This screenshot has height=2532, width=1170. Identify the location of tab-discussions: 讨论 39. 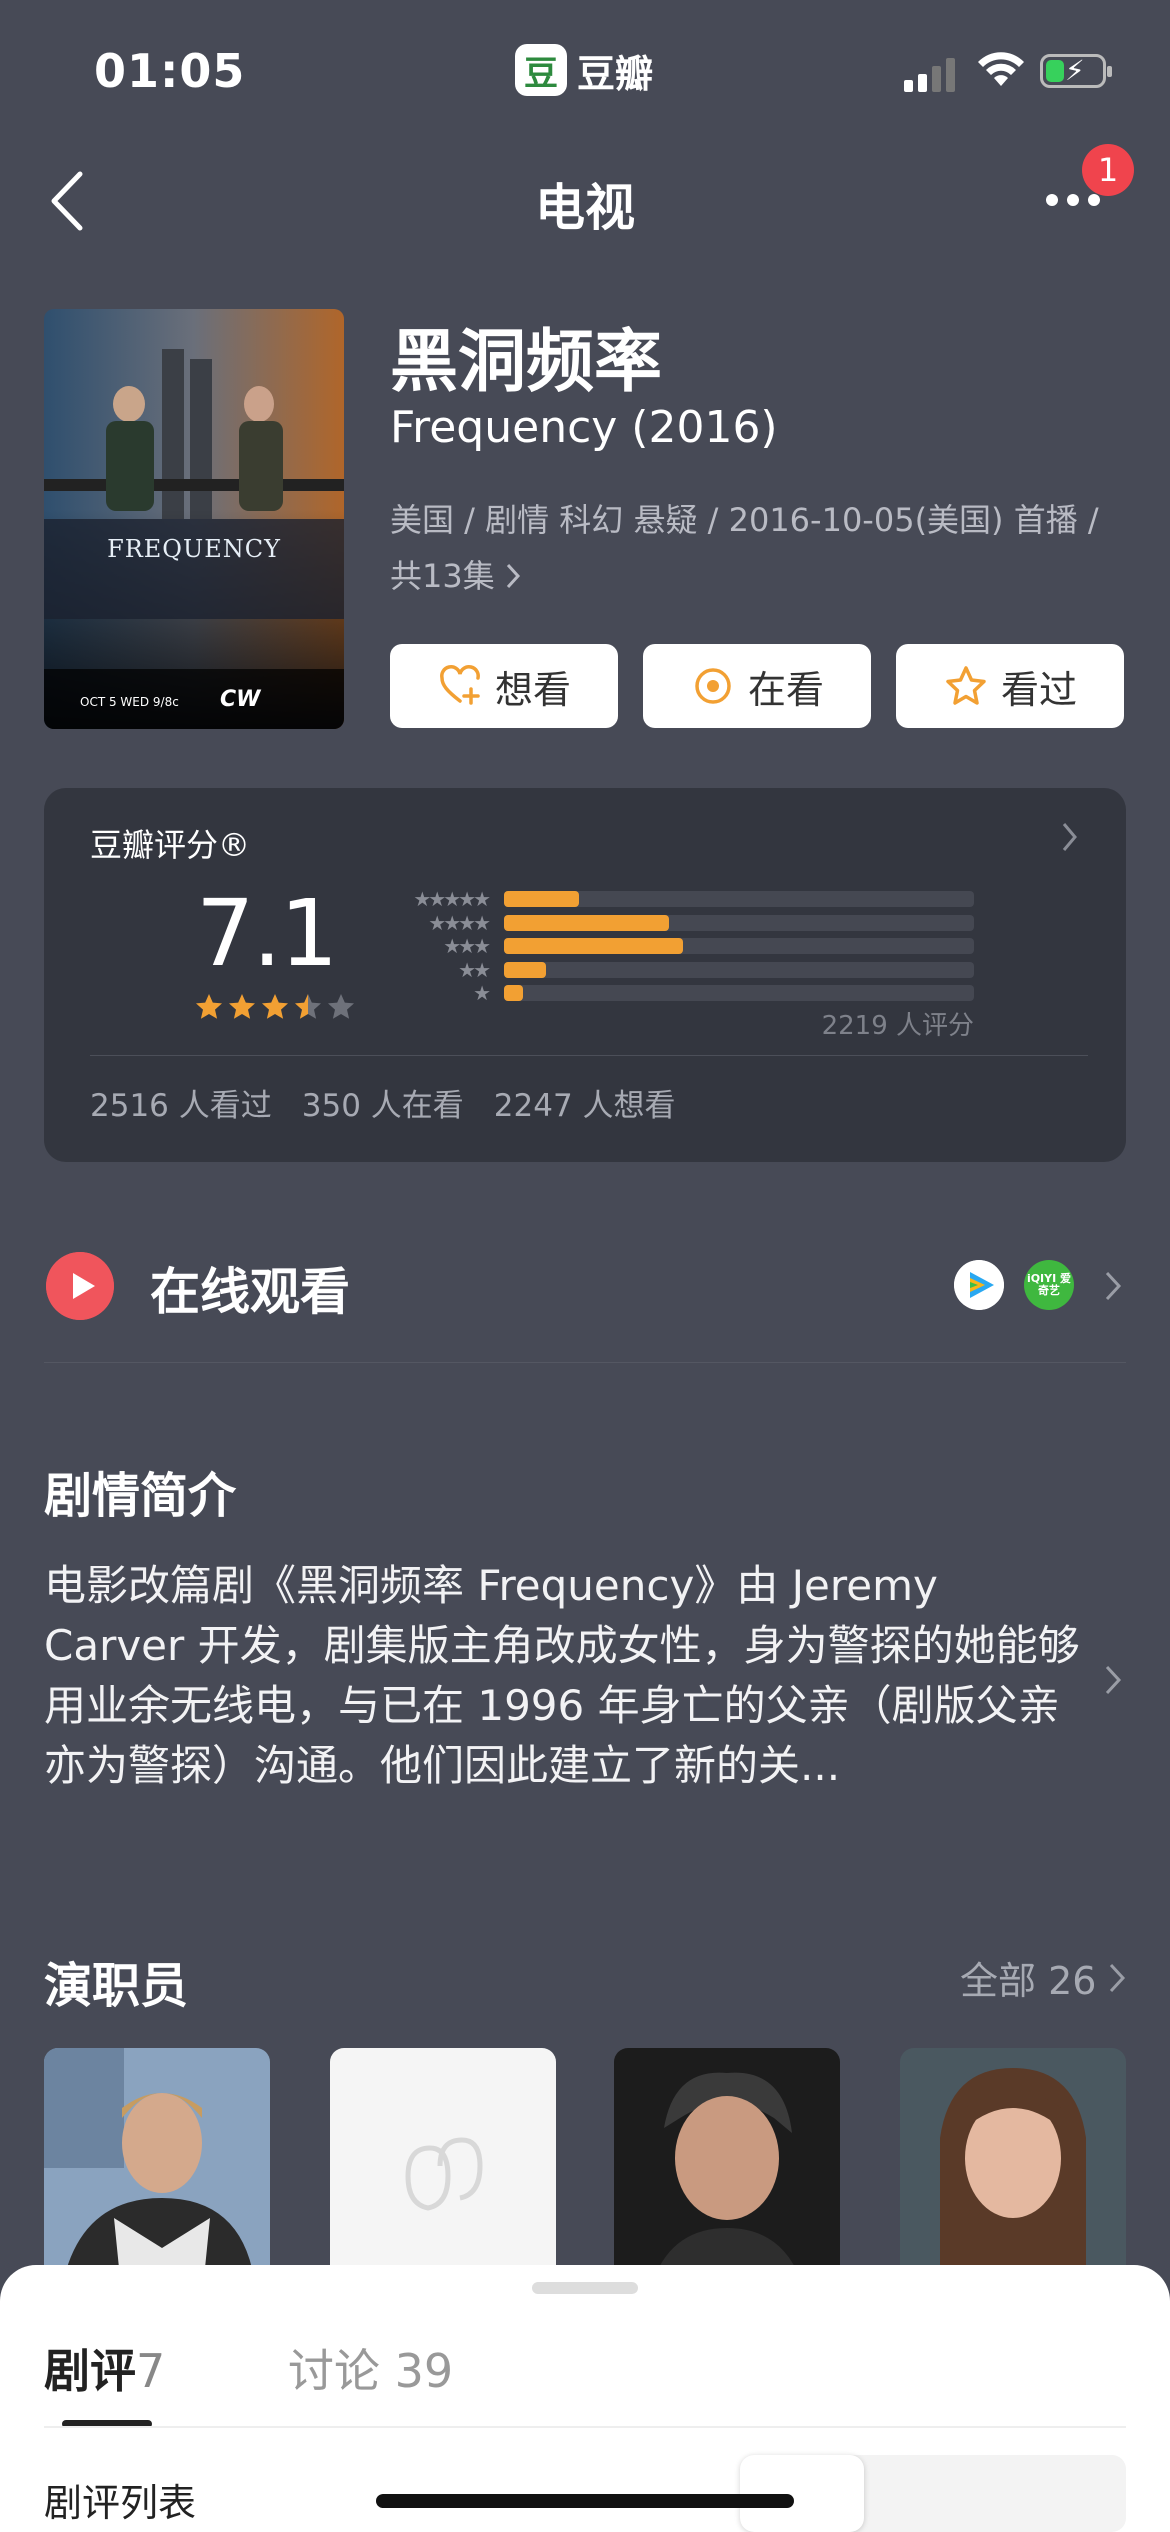
(370, 2368).